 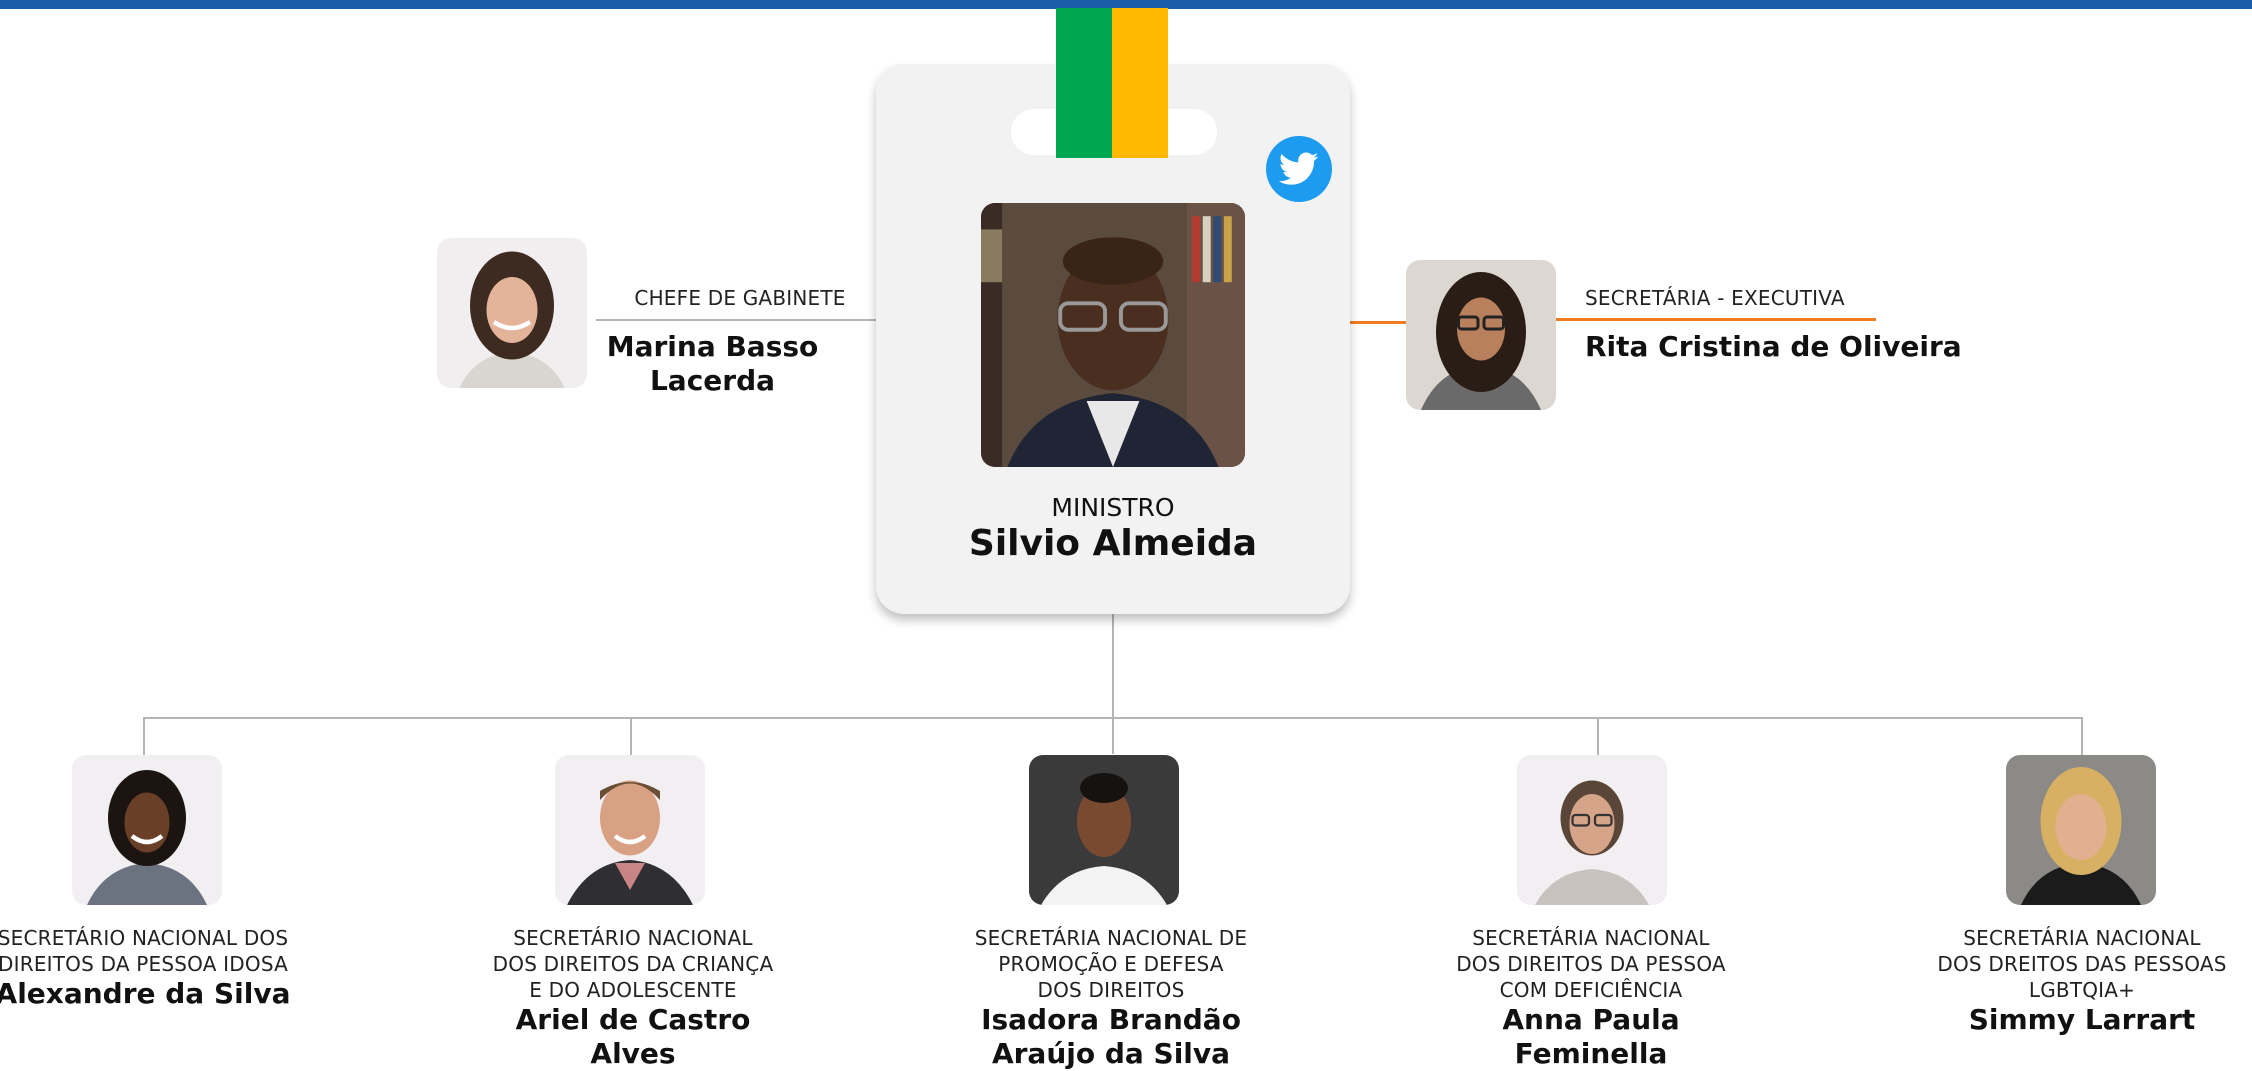 What do you see at coordinates (1773, 346) in the screenshot?
I see `executive-name: Rita Cristina de Oliveira` at bounding box center [1773, 346].